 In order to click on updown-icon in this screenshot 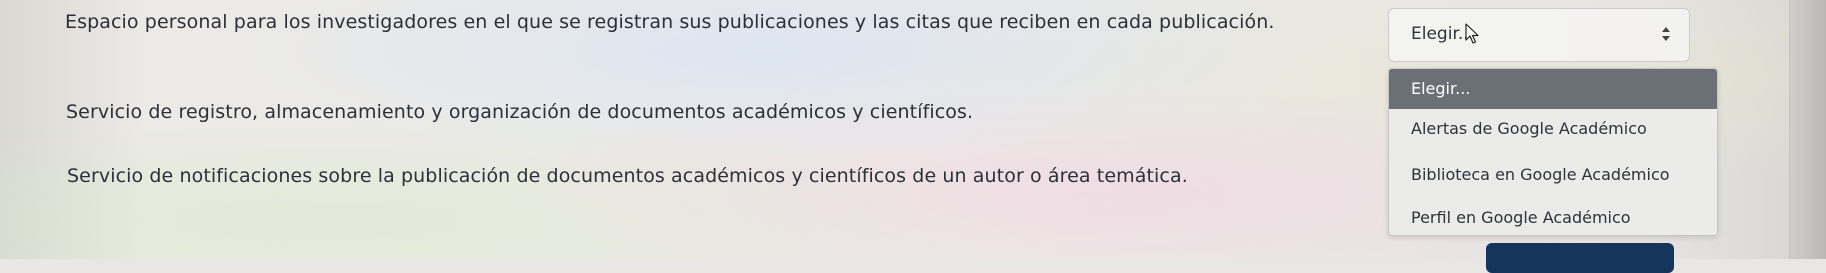, I will do `click(1666, 34)`.